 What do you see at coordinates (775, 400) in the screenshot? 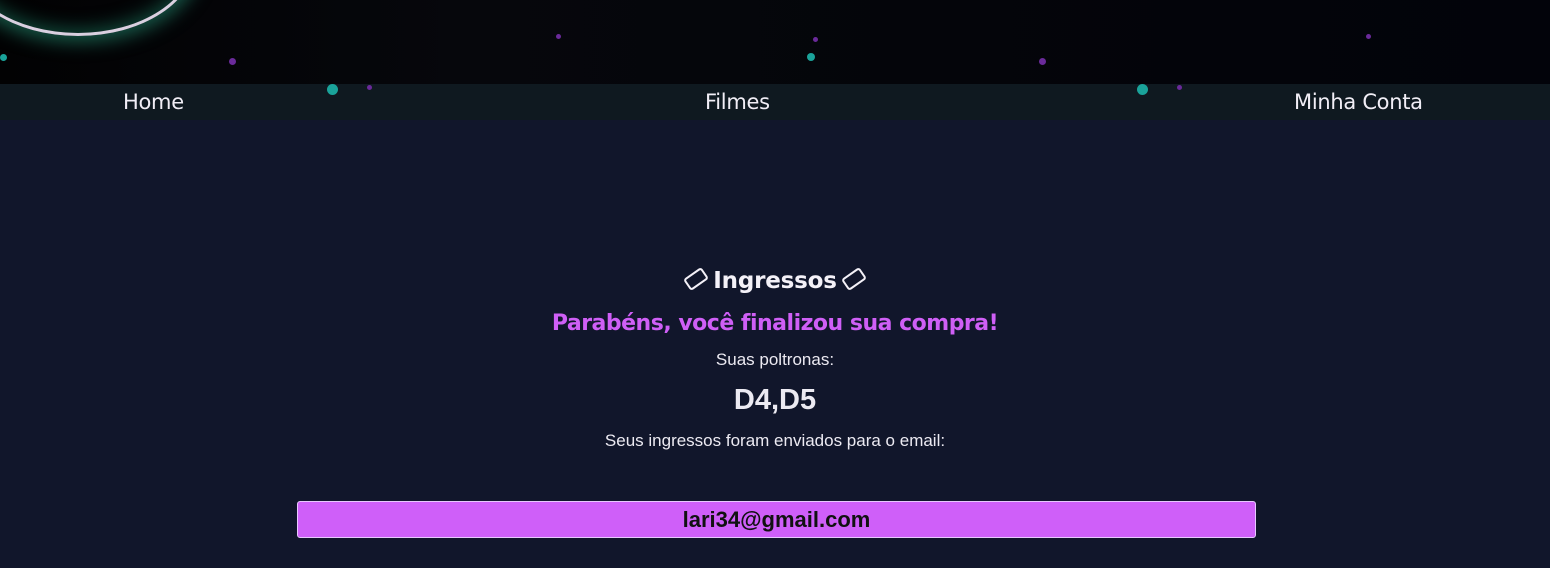
I see `seats-value: D4,D5` at bounding box center [775, 400].